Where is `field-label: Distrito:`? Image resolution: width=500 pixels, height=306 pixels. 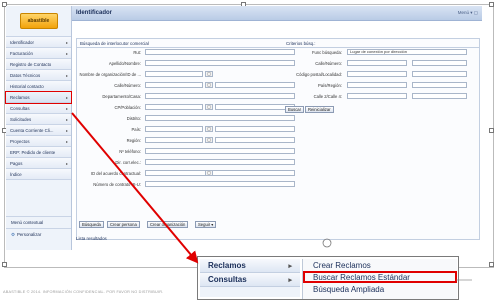 field-label: Distrito: is located at coordinates (133, 118).